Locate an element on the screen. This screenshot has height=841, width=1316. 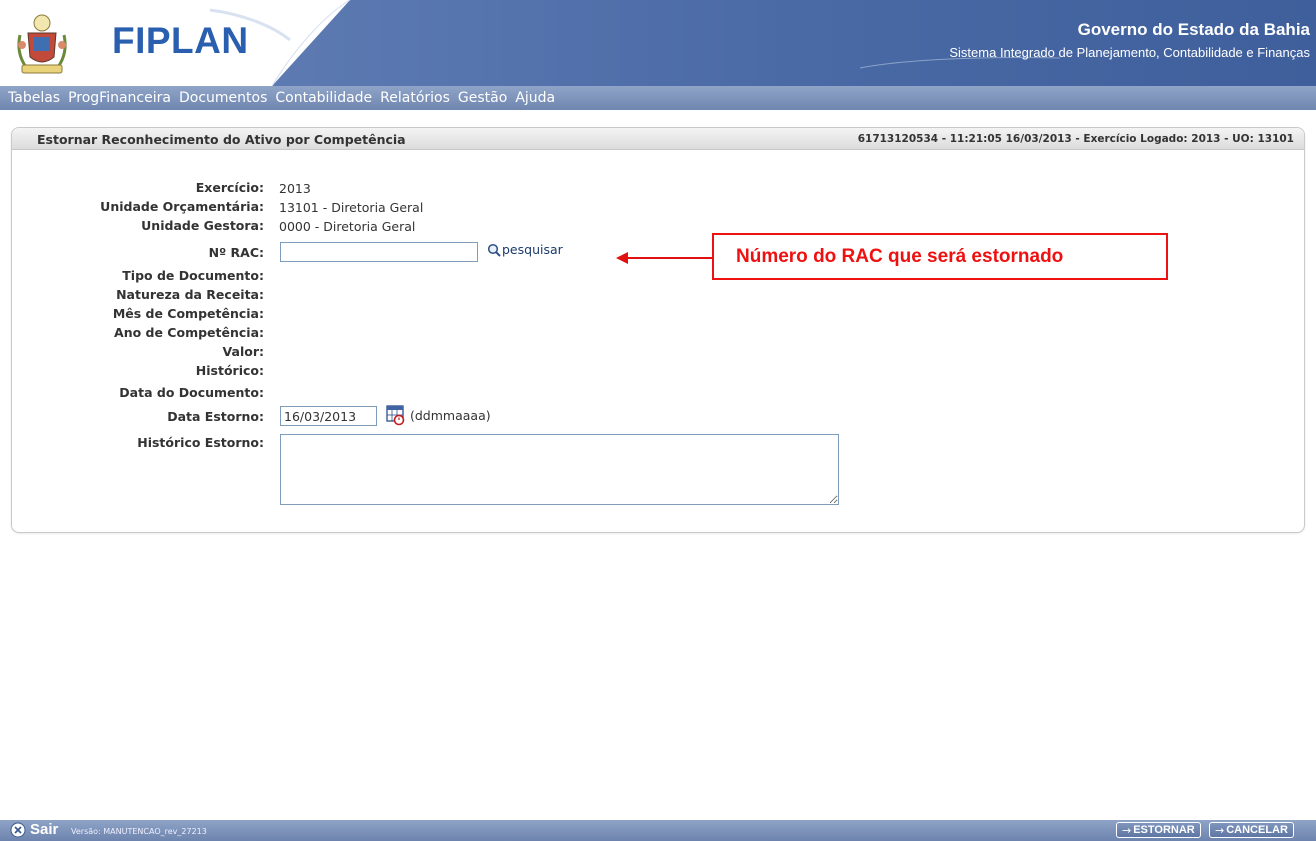
menu-item-tabelas: Tabelas is located at coordinates (34, 98).